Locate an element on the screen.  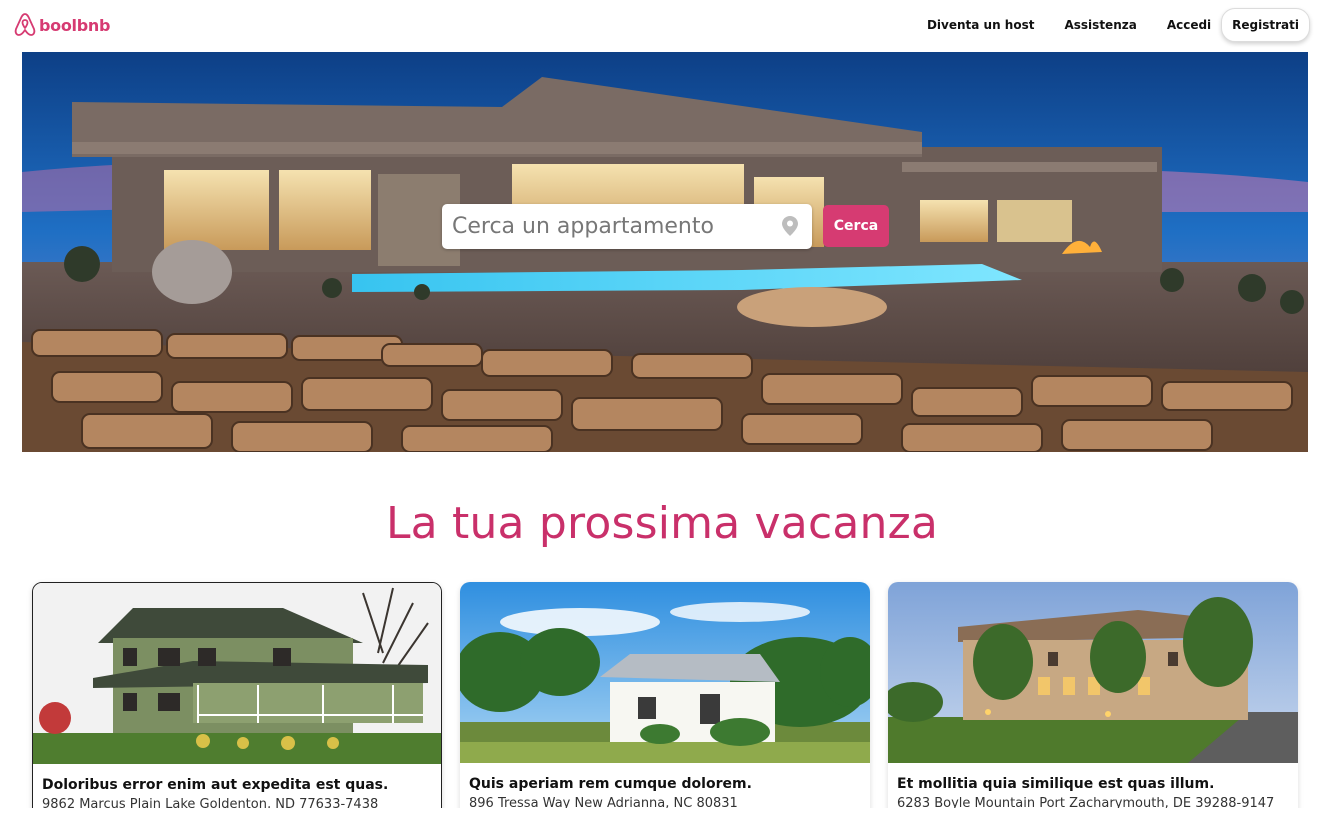
card-title: Quis aperiam rem cumque dolorem. is located at coordinates (610, 784).